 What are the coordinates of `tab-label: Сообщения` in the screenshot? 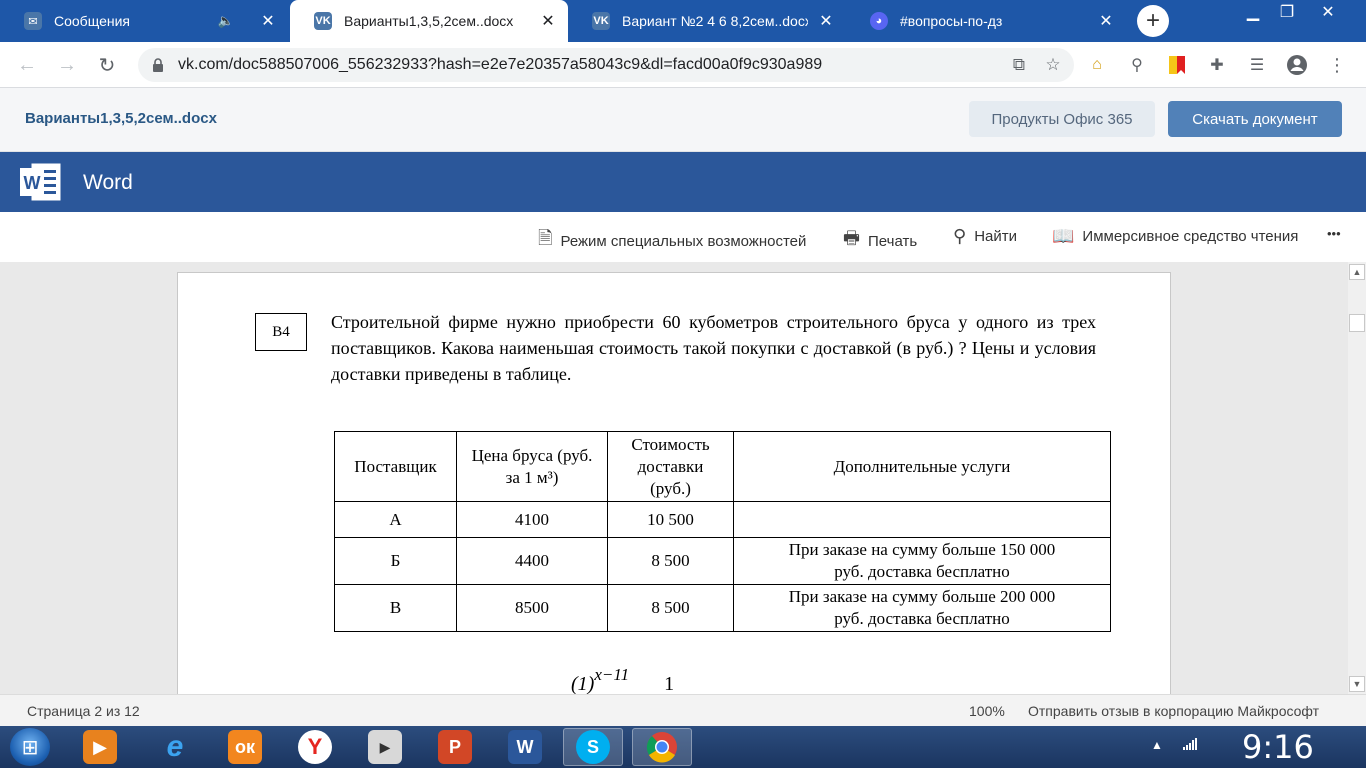 It's located at (92, 21).